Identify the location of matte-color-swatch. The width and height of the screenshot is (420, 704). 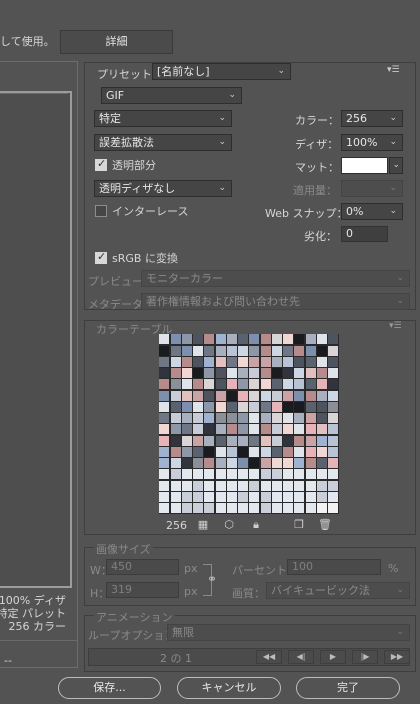
(364, 165).